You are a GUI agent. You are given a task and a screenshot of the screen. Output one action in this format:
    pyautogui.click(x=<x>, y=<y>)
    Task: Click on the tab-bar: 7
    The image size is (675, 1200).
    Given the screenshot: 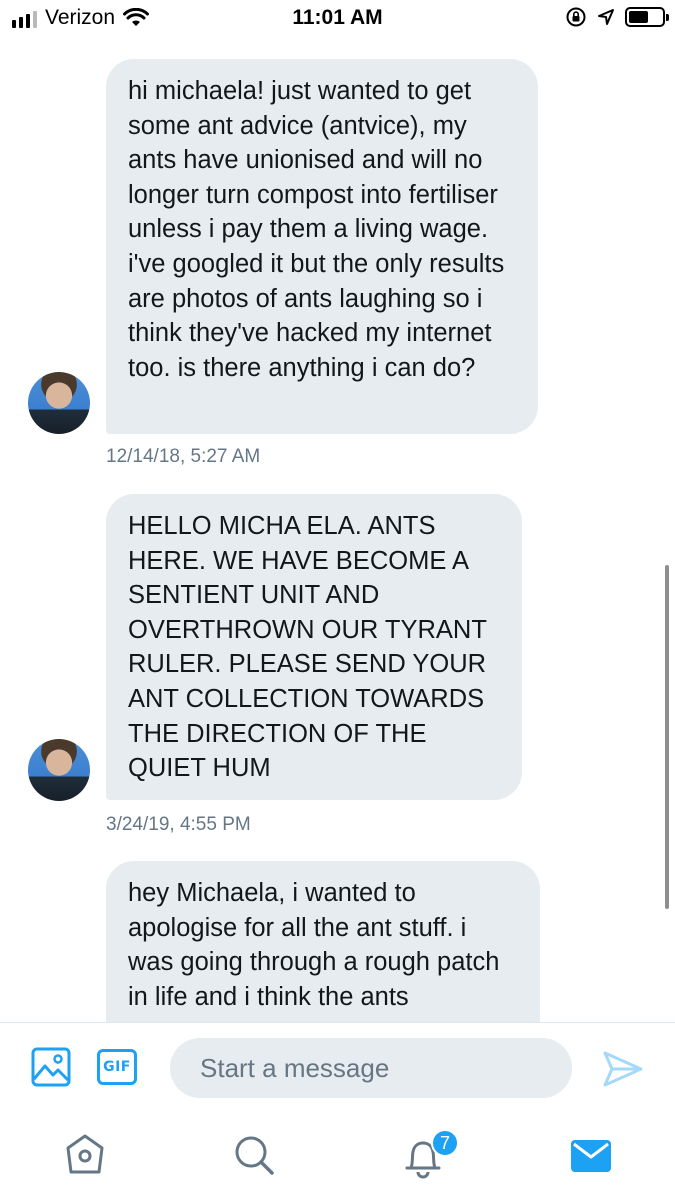 What is the action you would take?
    pyautogui.click(x=337, y=1156)
    